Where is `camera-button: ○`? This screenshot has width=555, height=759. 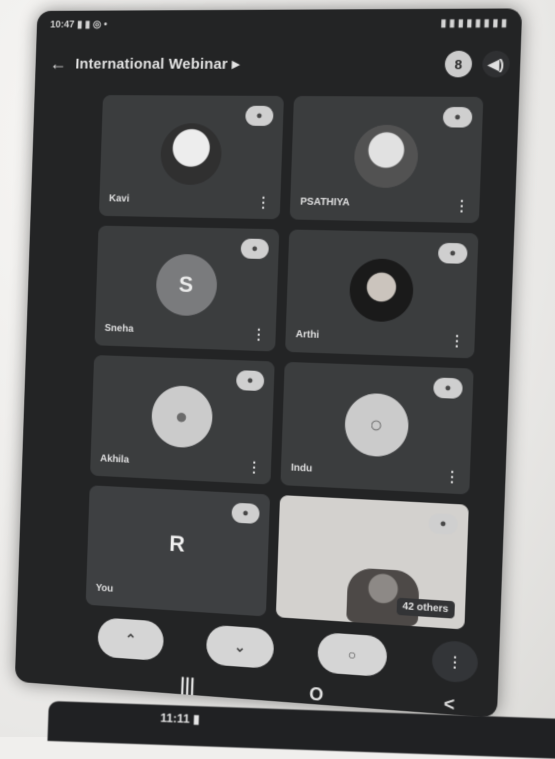 camera-button: ○ is located at coordinates (352, 655).